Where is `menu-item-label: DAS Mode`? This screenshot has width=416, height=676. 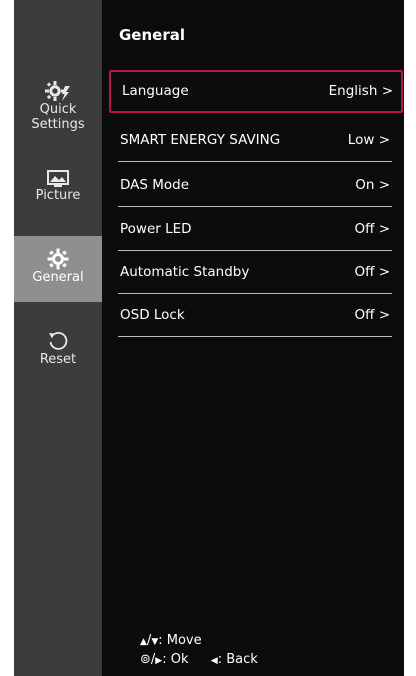 menu-item-label: DAS Mode is located at coordinates (155, 185).